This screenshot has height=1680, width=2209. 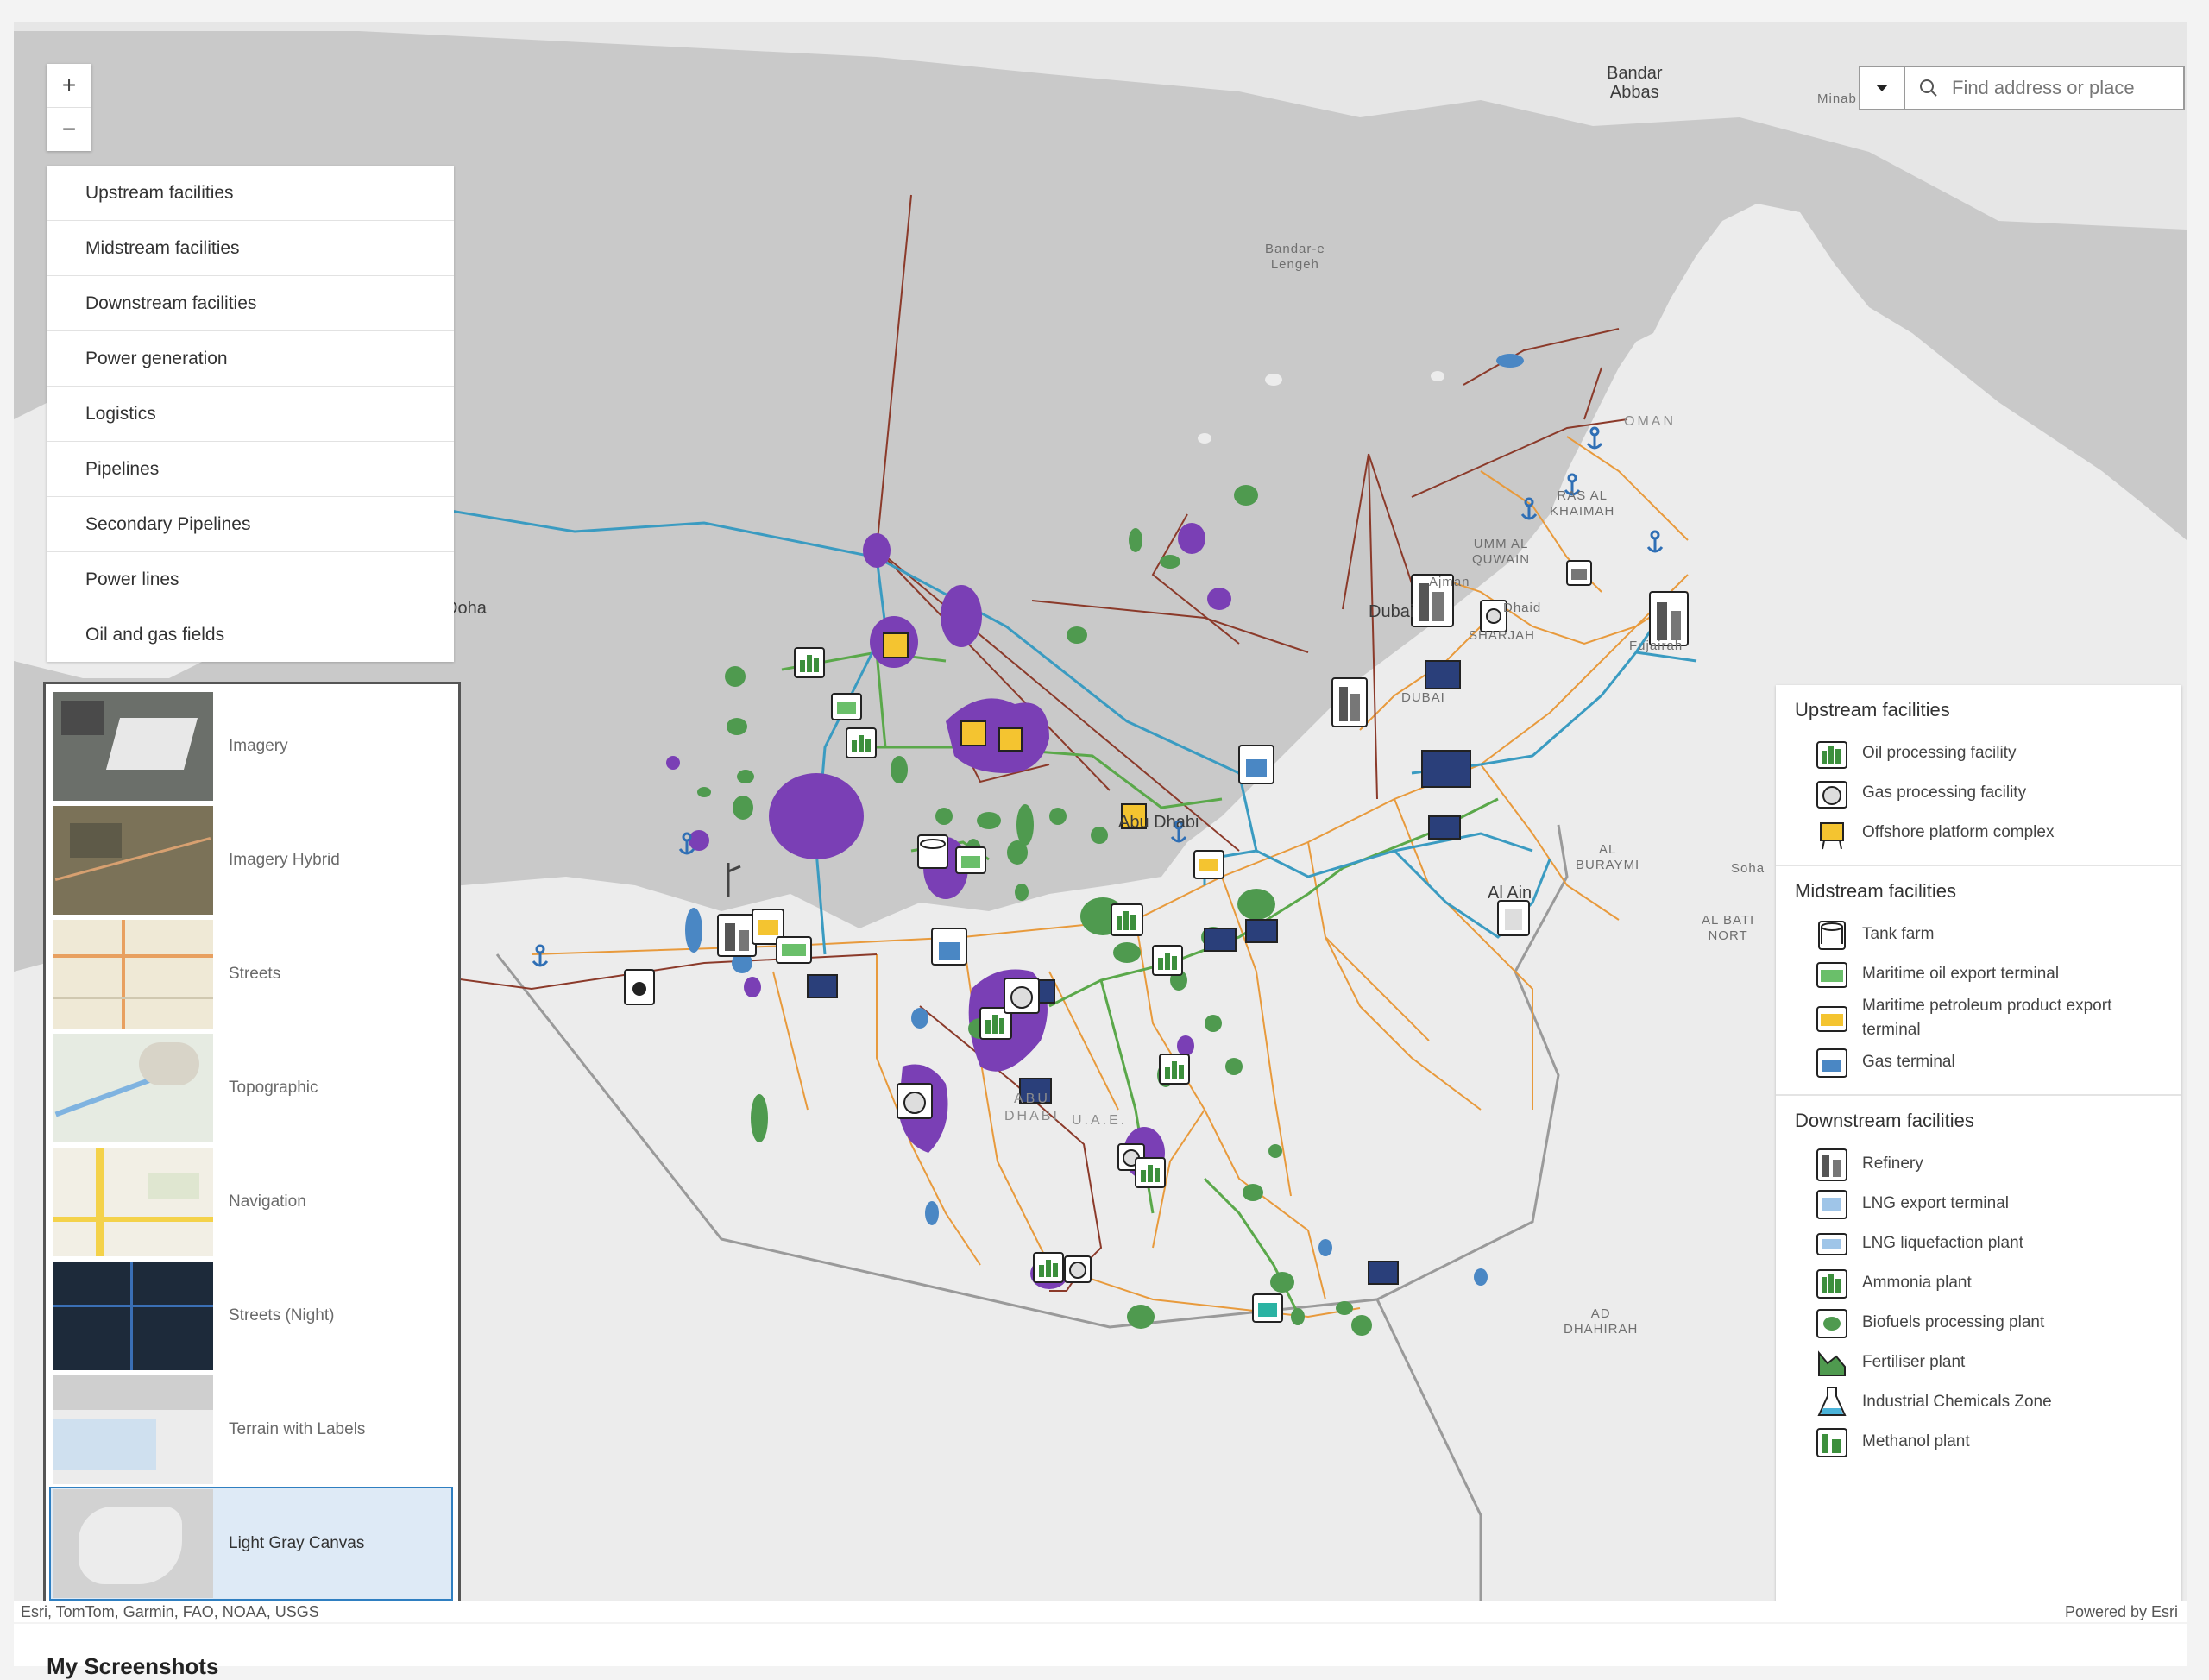 What do you see at coordinates (1914, 1362) in the screenshot?
I see `legend-item-label: Fertiliser plant` at bounding box center [1914, 1362].